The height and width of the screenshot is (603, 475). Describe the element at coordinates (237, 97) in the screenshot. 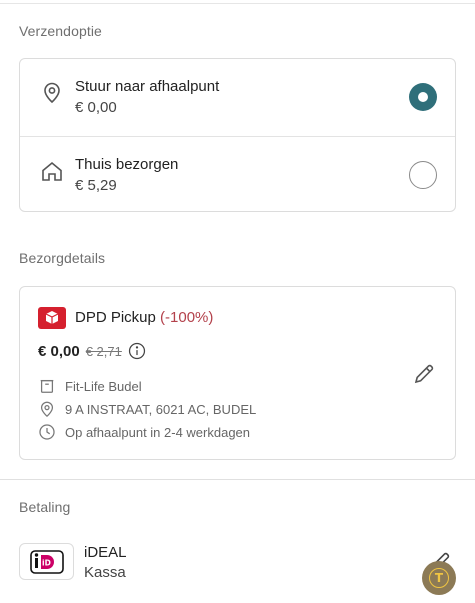

I see `shipping-option-pickup: Stuur naar afhaalpunt € 0,00` at that location.